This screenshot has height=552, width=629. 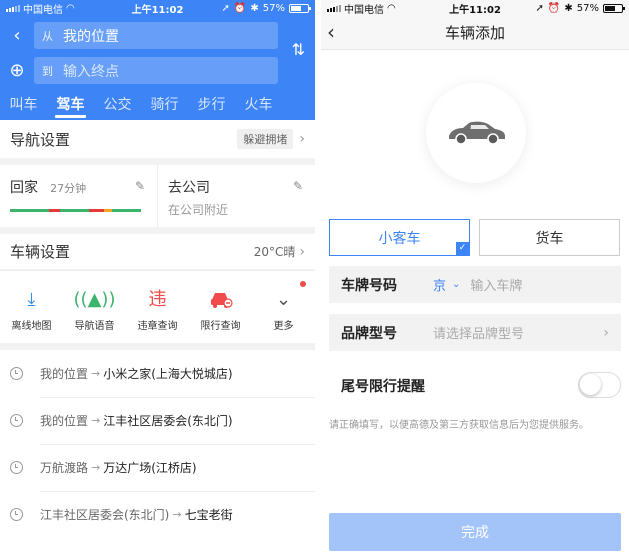 What do you see at coordinates (157, 251) in the screenshot?
I see `vehicle-settings-row: 车辆设置 20°C晴 ›` at bounding box center [157, 251].